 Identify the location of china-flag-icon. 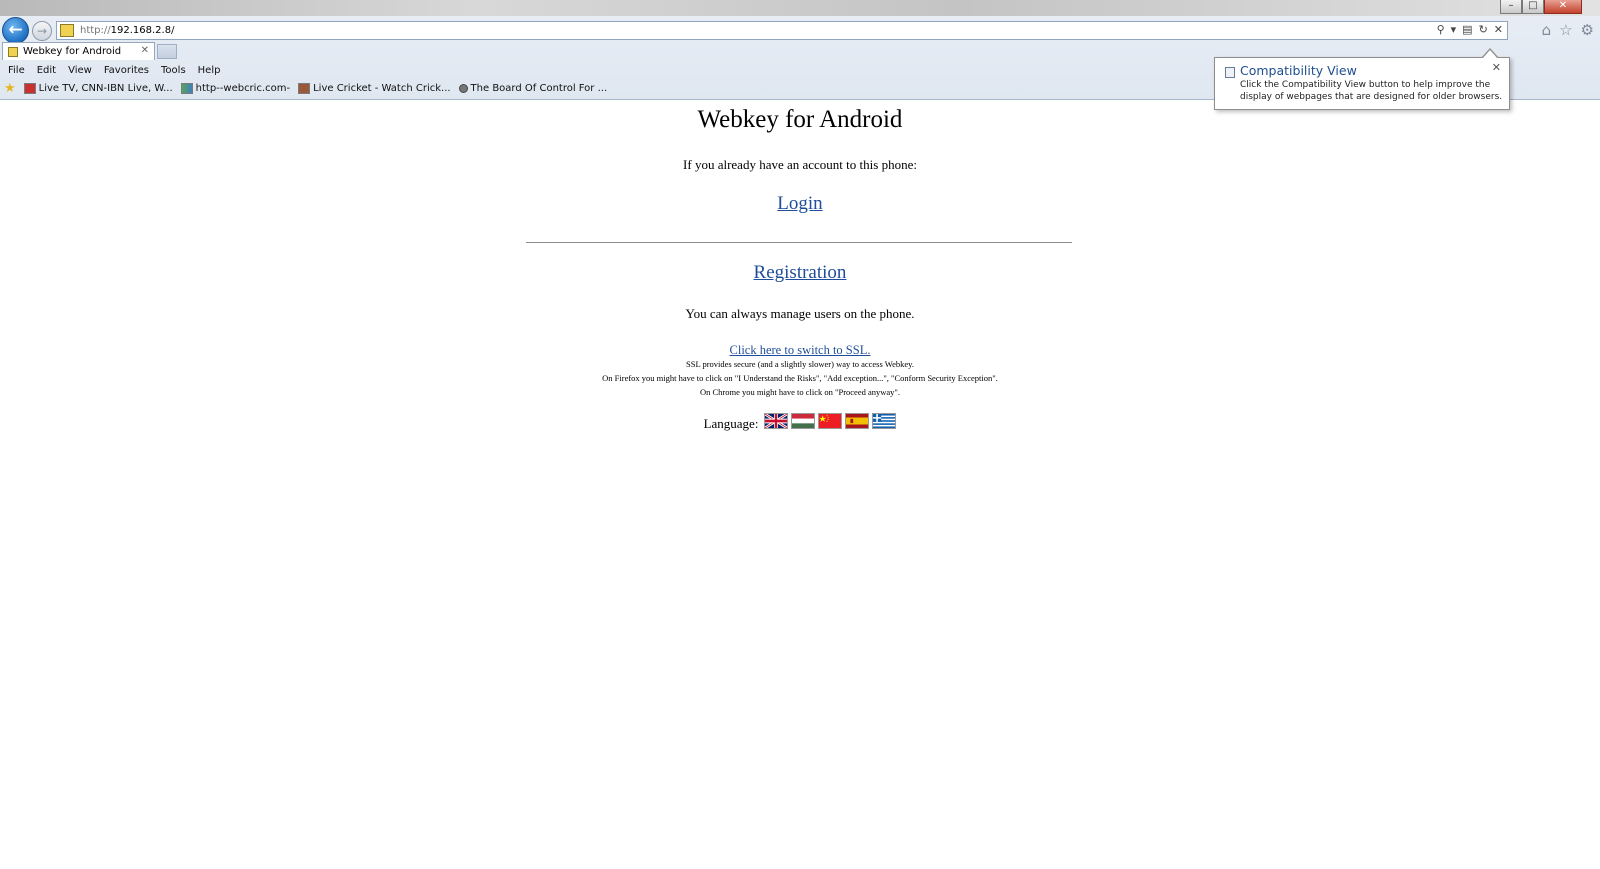
(830, 421).